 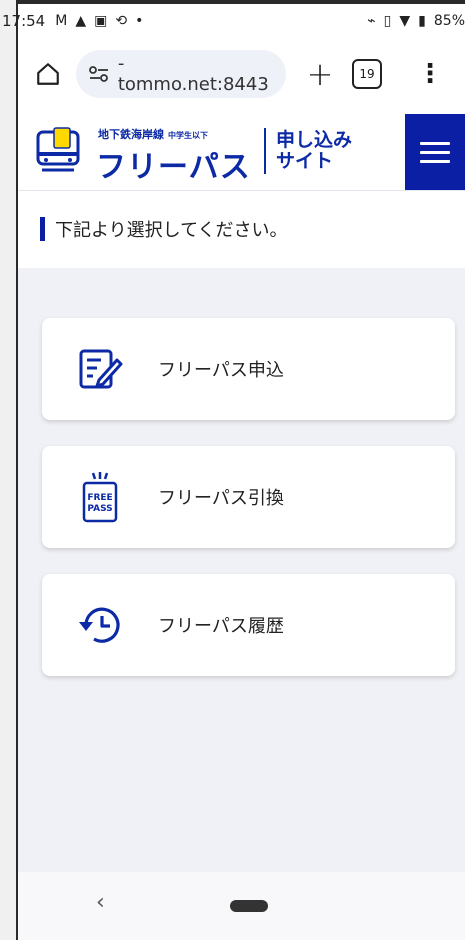 What do you see at coordinates (221, 626) in the screenshot?
I see `history-card-label: フリーパス履歴` at bounding box center [221, 626].